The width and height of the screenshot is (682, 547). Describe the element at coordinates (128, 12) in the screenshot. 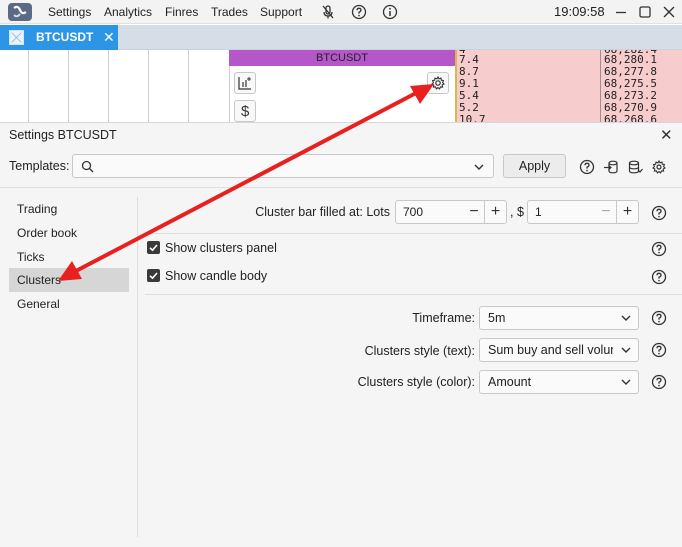

I see `menu-analytics: Analytics` at that location.